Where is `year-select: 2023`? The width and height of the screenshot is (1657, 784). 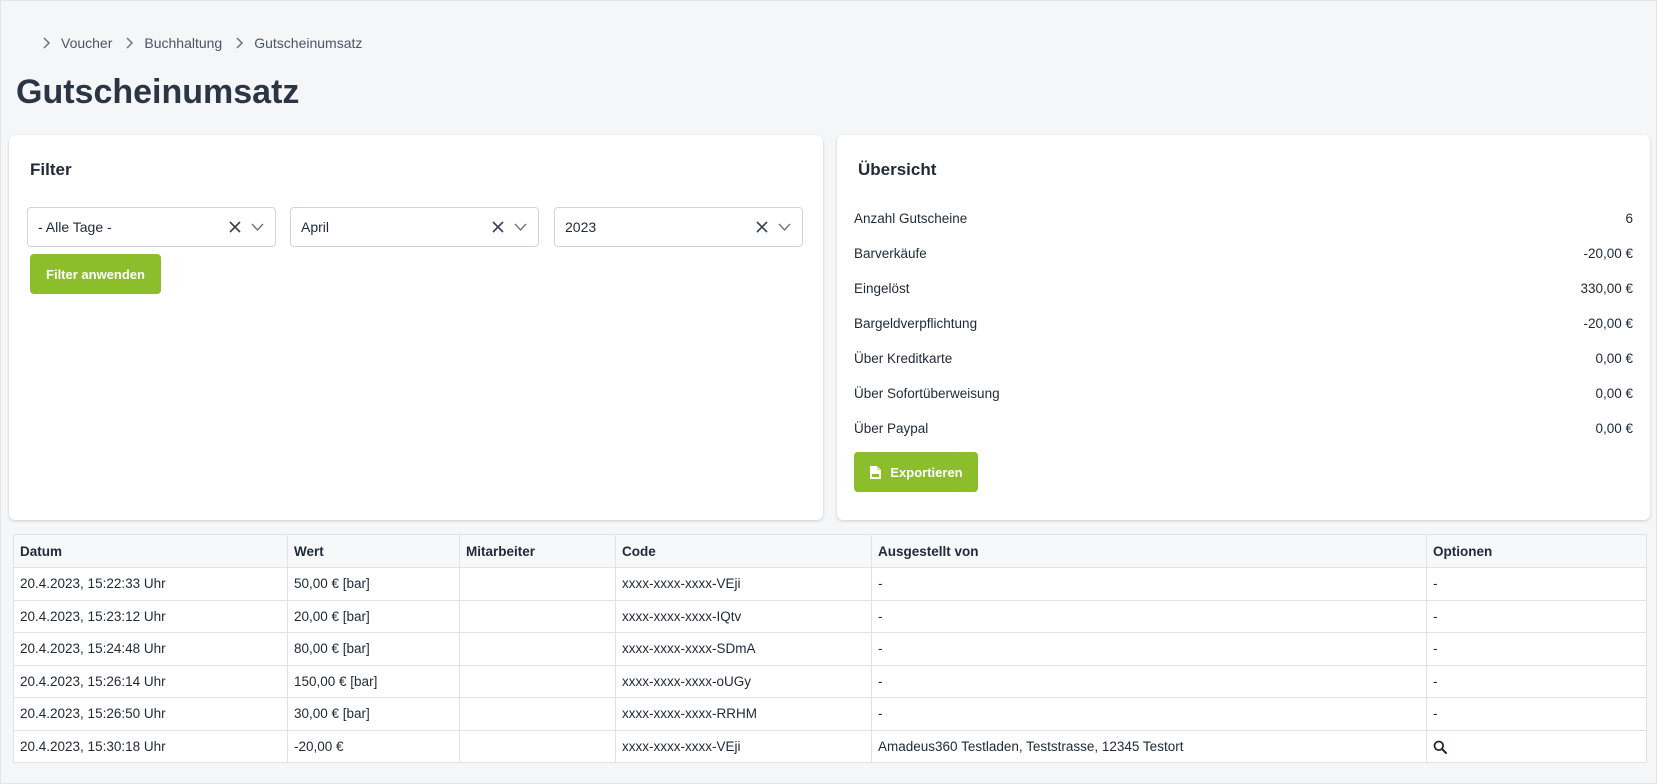 year-select: 2023 is located at coordinates (678, 227).